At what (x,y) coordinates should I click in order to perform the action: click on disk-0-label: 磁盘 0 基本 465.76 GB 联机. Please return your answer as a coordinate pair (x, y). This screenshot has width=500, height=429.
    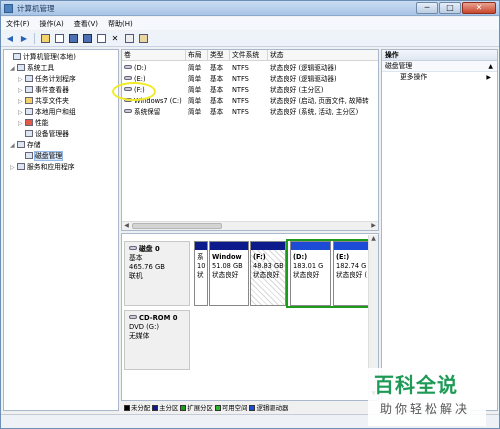
    Looking at the image, I should click on (157, 273).